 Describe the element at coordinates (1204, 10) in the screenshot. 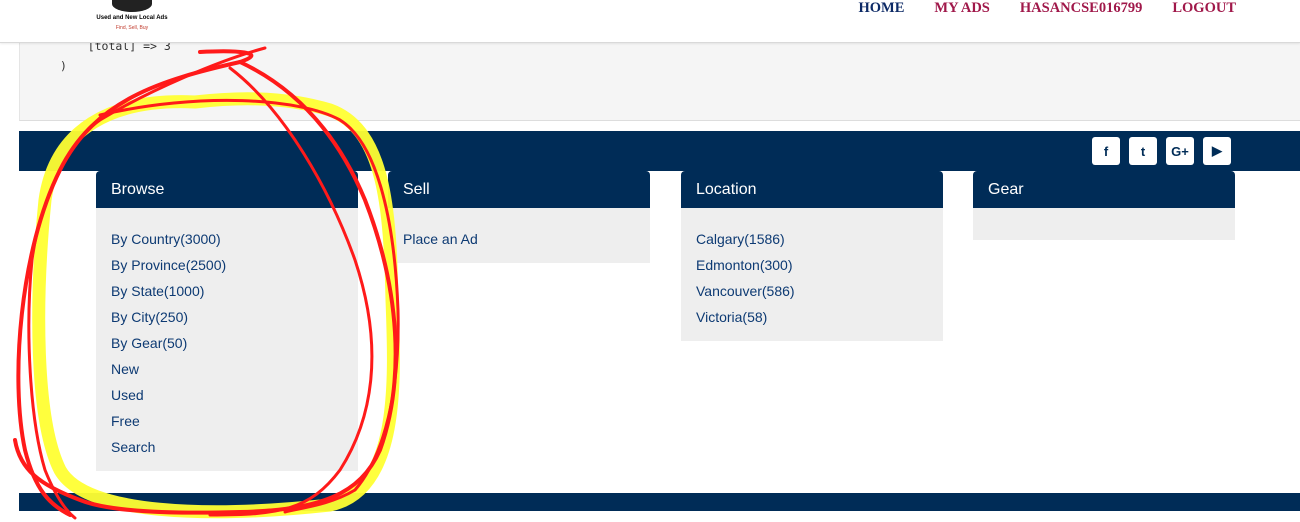

I see `nav-logout-link: LOGOUT` at that location.